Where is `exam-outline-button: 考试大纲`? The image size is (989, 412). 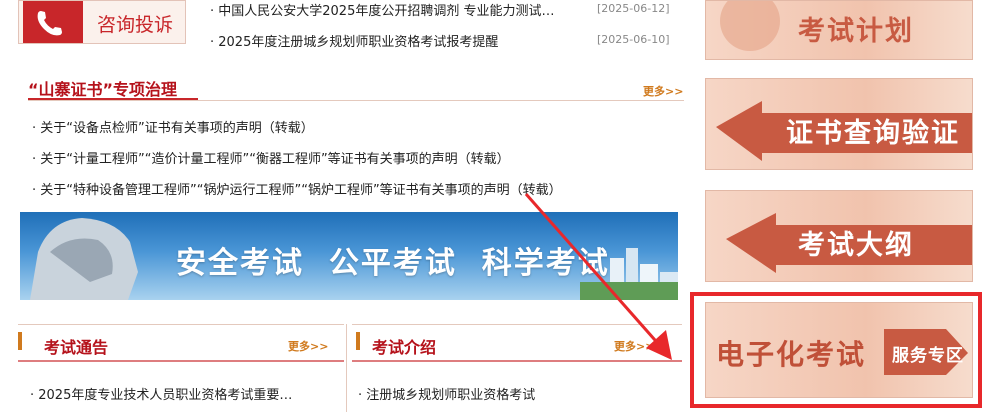 exam-outline-button: 考试大纲 is located at coordinates (839, 236).